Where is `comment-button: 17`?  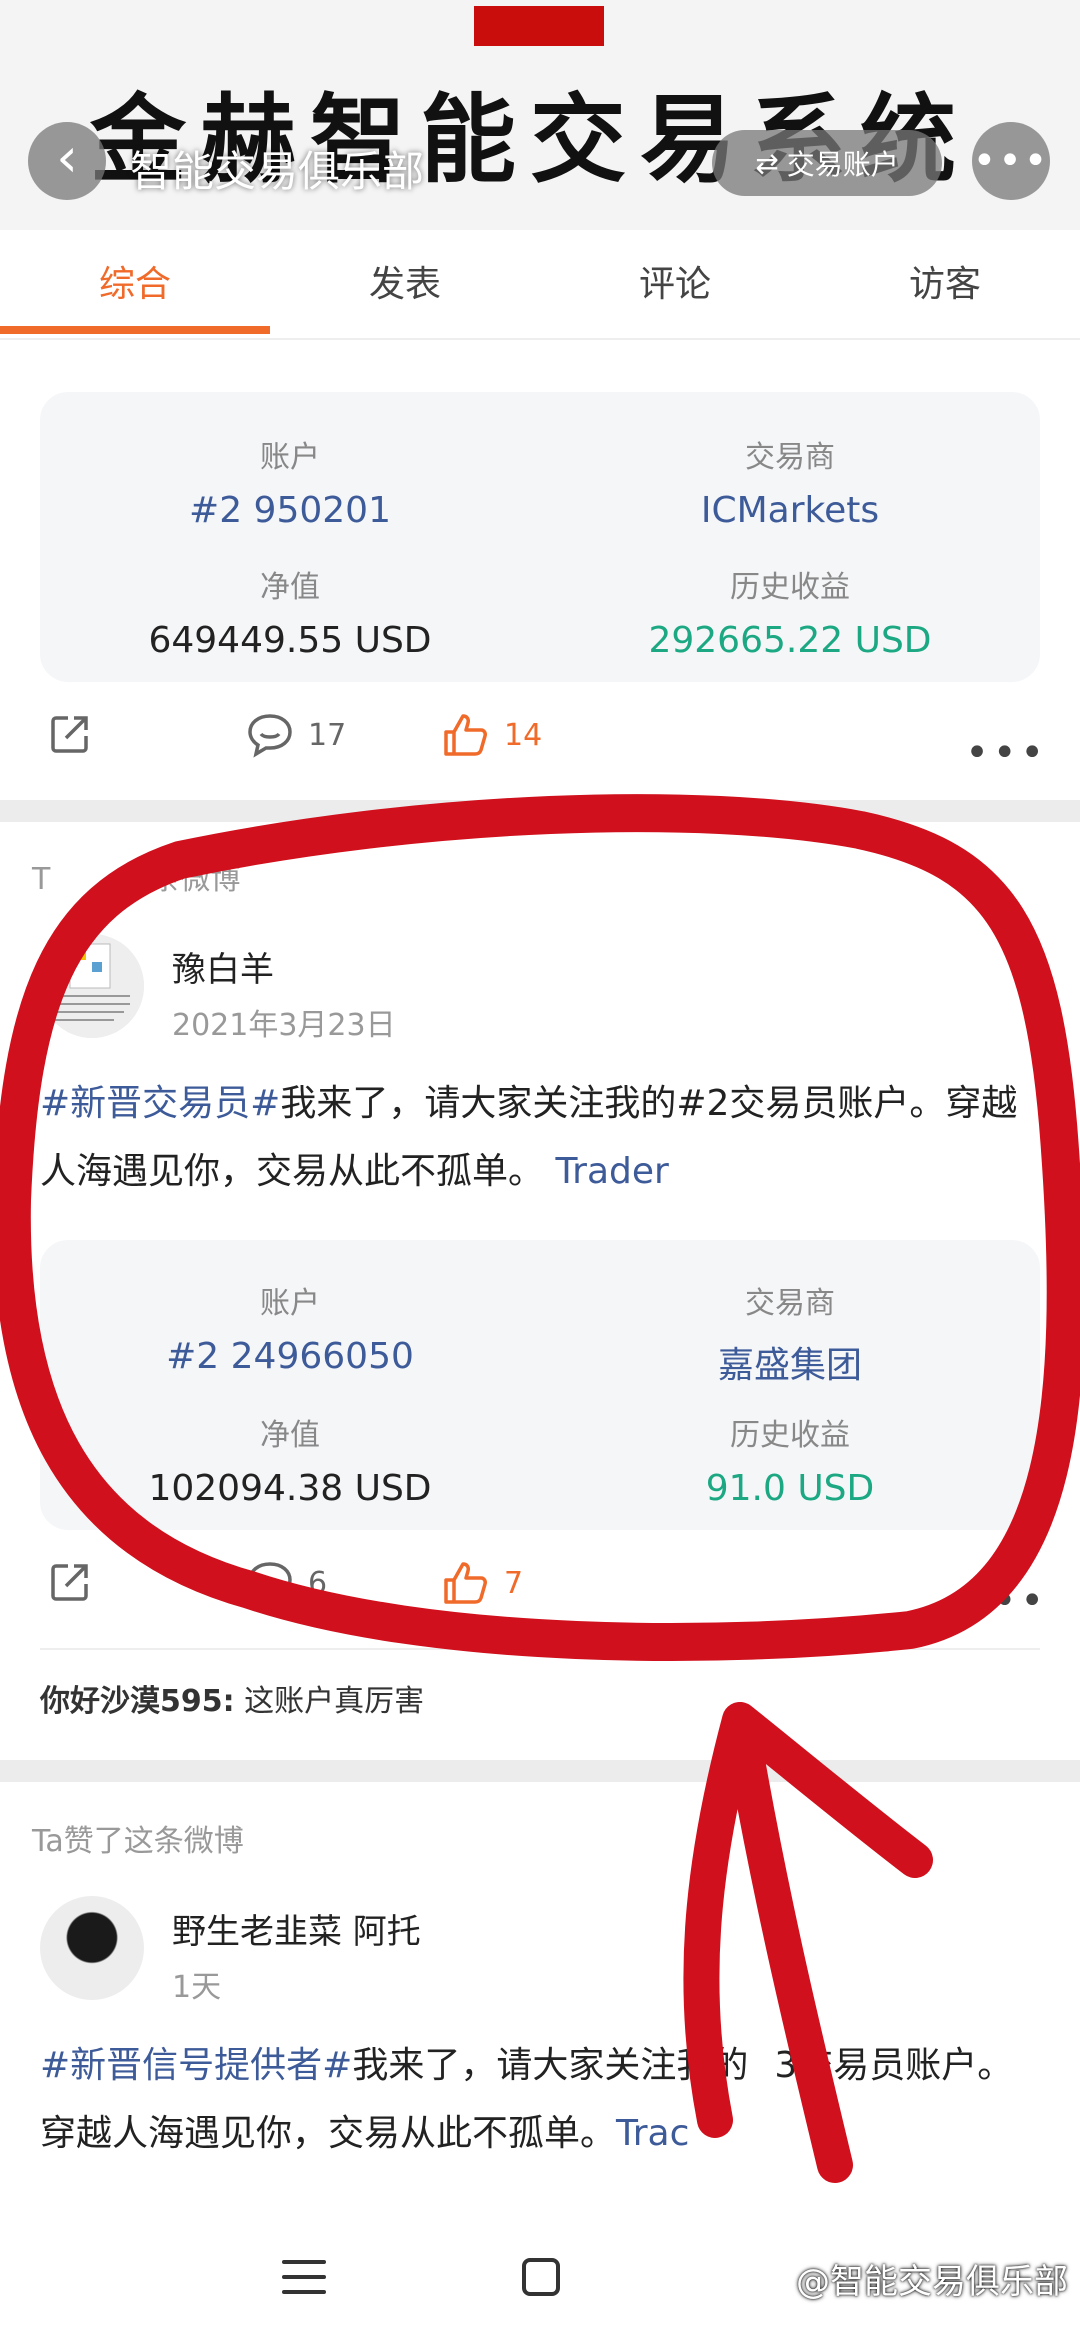
comment-button: 17 is located at coordinates (296, 735).